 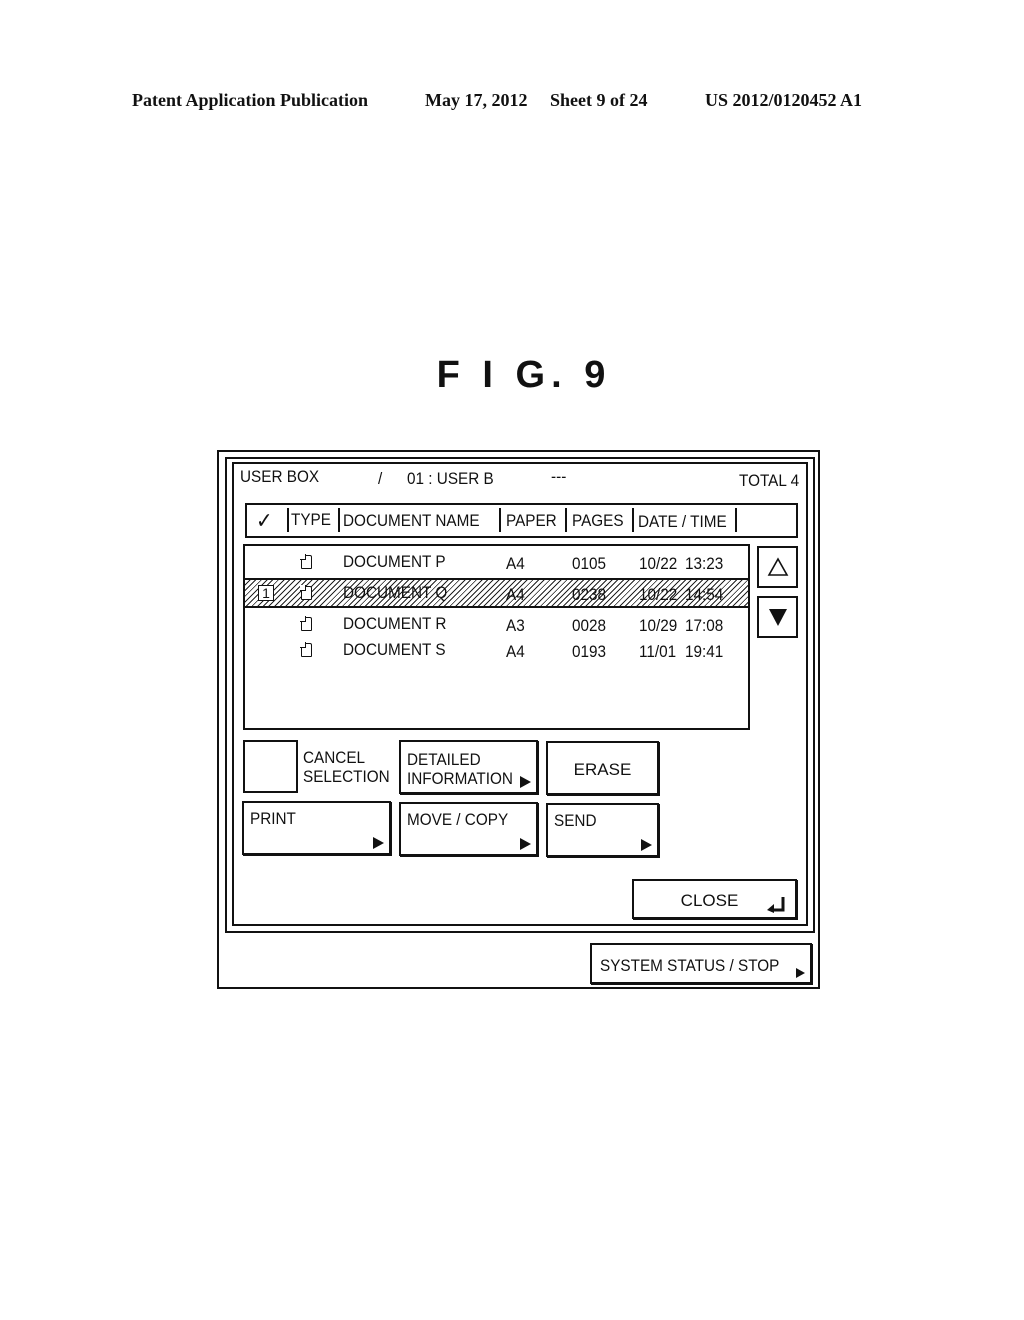 What do you see at coordinates (458, 819) in the screenshot?
I see `move-copy-label: MOVE / COPY` at bounding box center [458, 819].